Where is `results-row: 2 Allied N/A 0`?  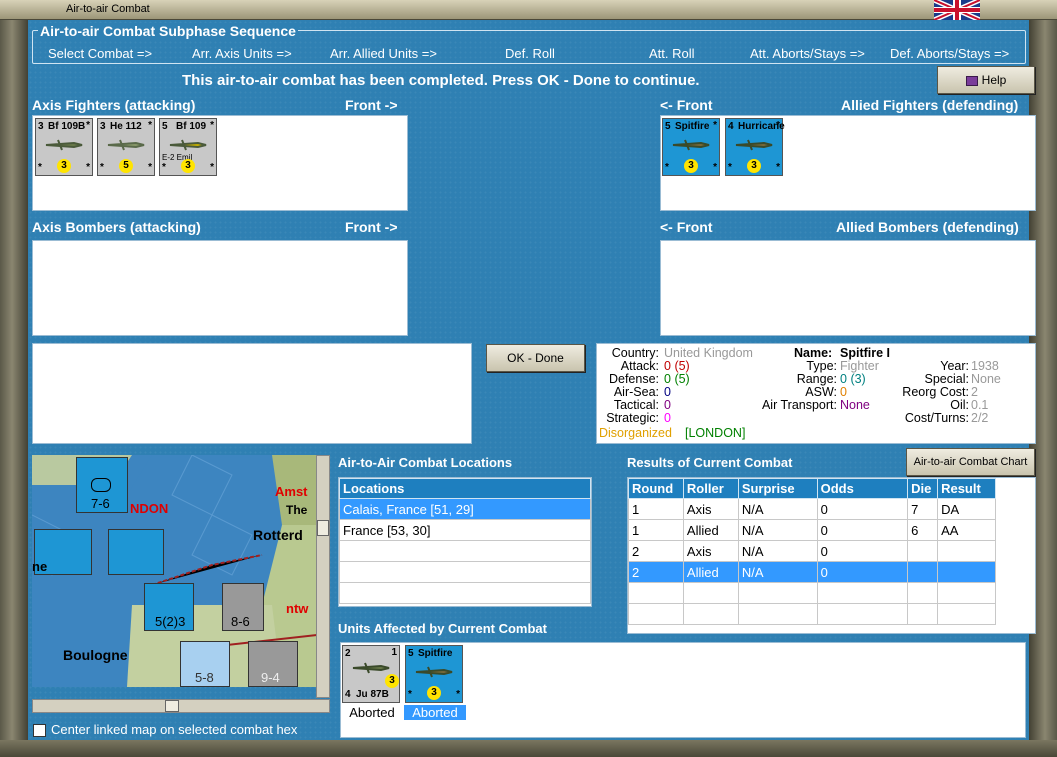
results-row: 2 Allied N/A 0 is located at coordinates (812, 572).